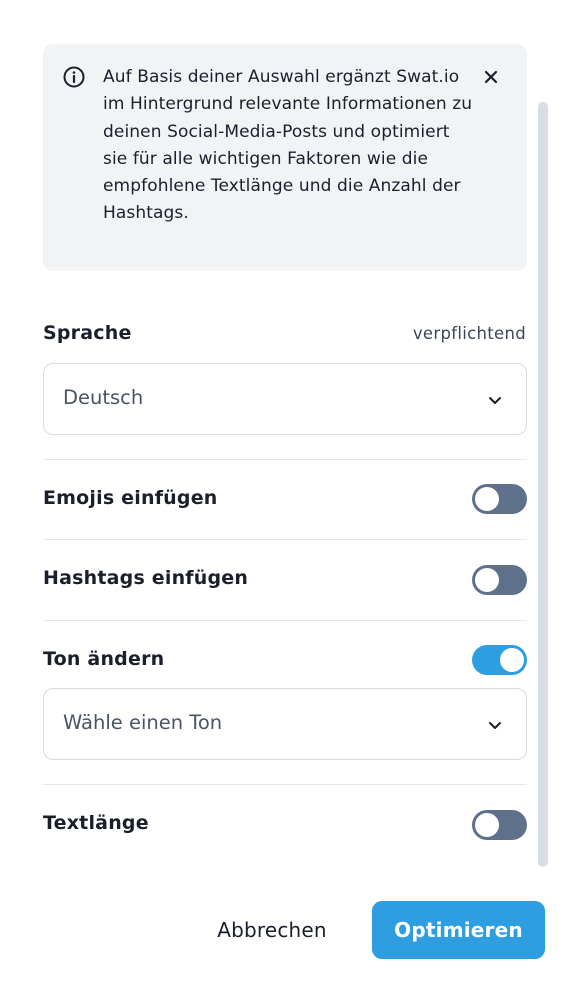 Image resolution: width=588 pixels, height=1002 pixels. I want to click on tone-label: Ton ändern, so click(104, 659).